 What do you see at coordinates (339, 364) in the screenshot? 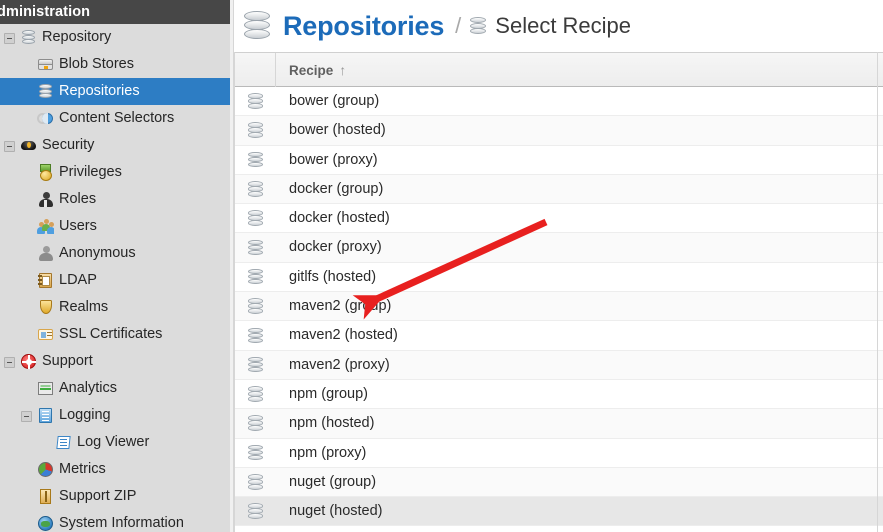
I see `recipe-name: maven2 (proxy)` at bounding box center [339, 364].